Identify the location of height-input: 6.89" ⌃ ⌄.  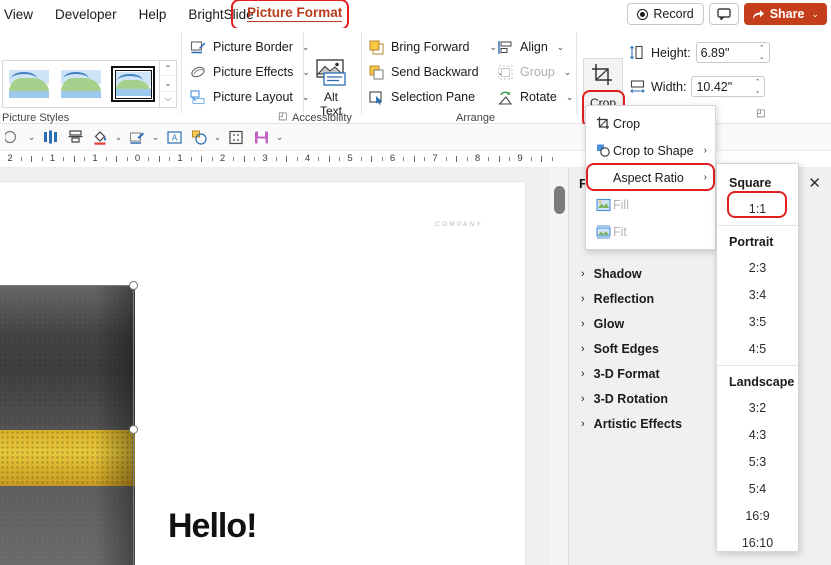
(732, 52).